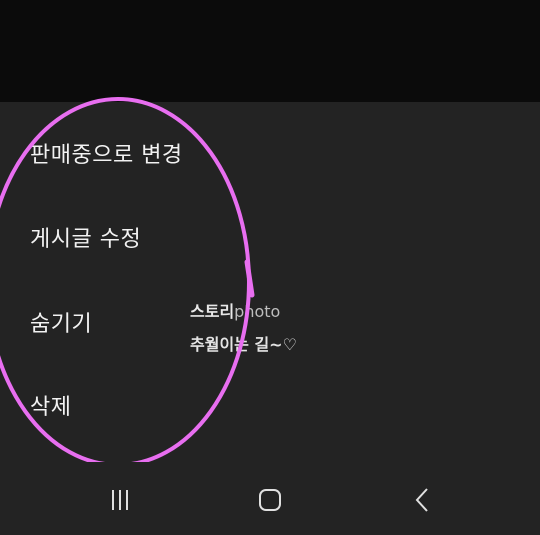 This screenshot has height=535, width=540. I want to click on home-icon, so click(270, 500).